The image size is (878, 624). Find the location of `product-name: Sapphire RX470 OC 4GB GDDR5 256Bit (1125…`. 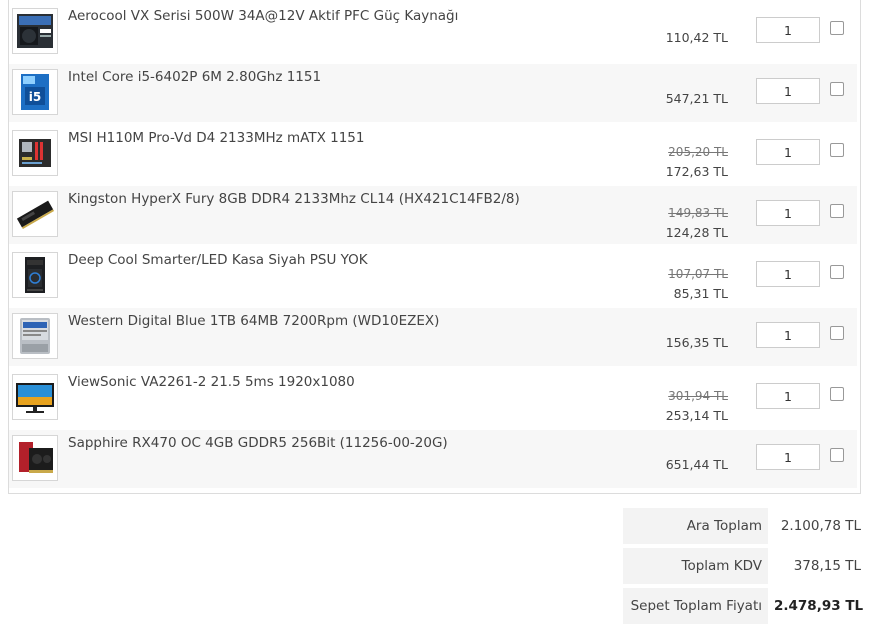

product-name: Sapphire RX470 OC 4GB GDDR5 256Bit (1125… is located at coordinates (258, 443).